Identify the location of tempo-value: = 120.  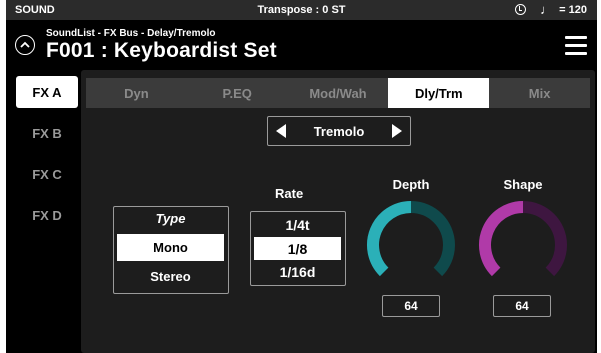
(573, 9).